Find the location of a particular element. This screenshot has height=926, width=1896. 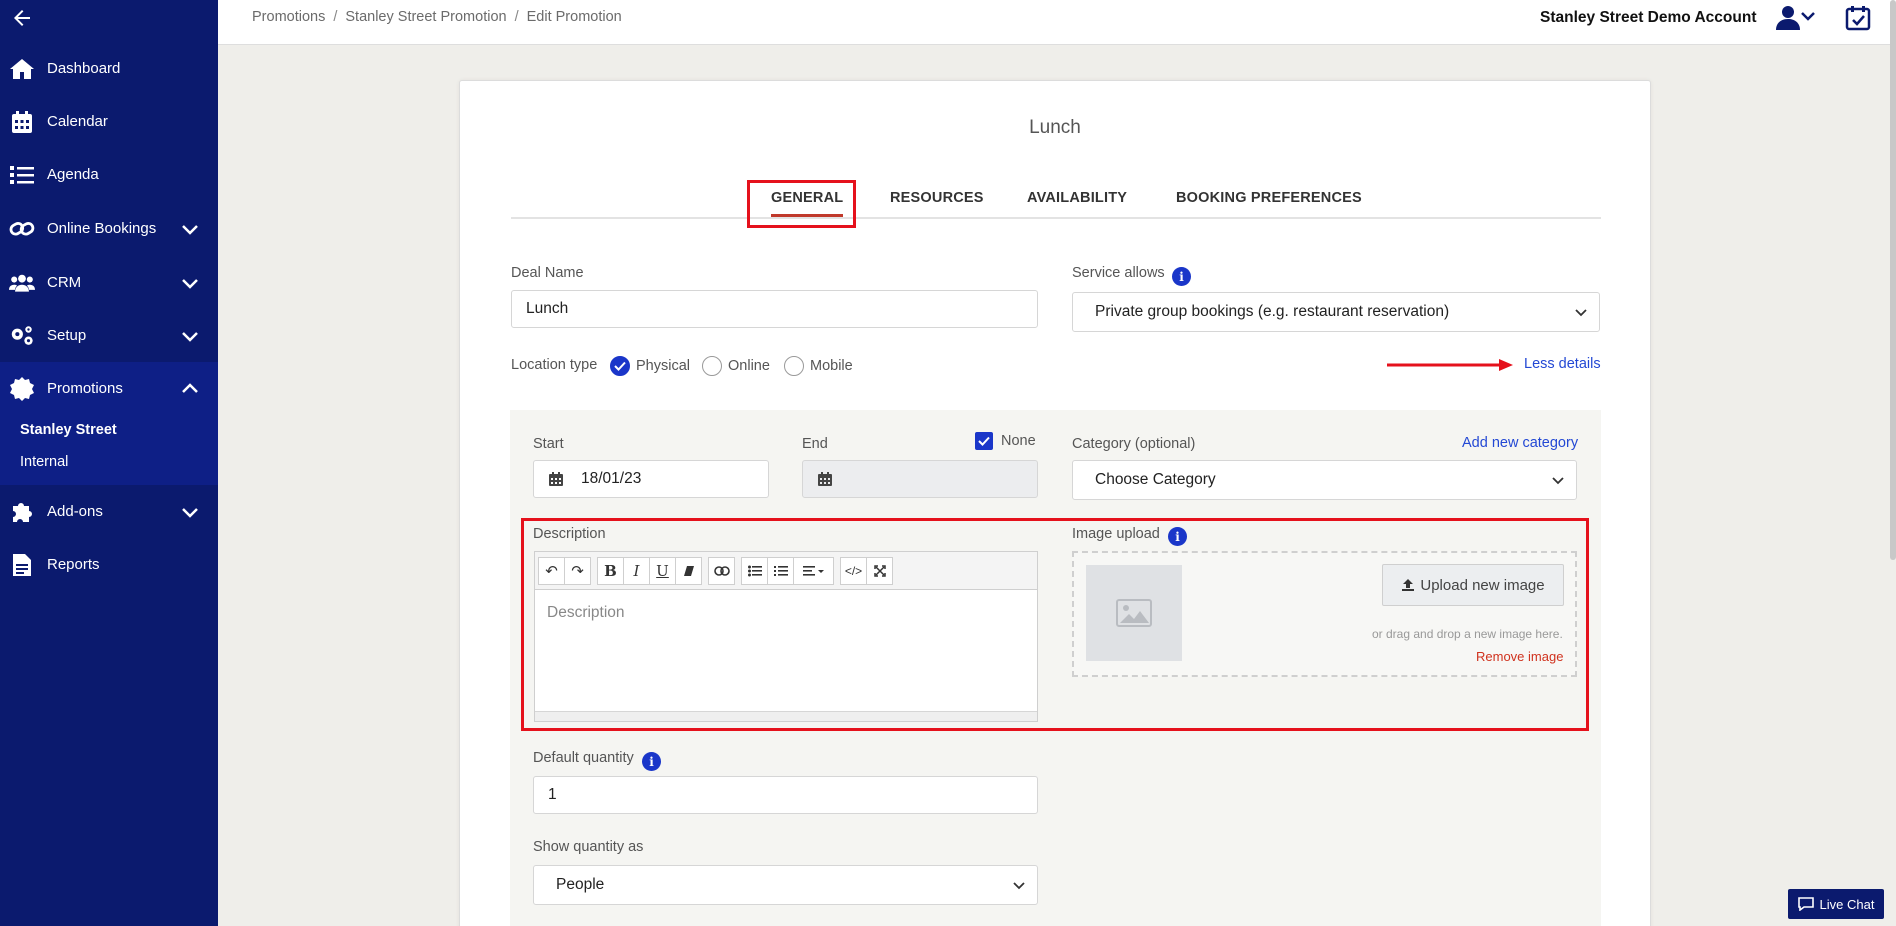

location-radio-mobile: Mobile is located at coordinates (818, 366).